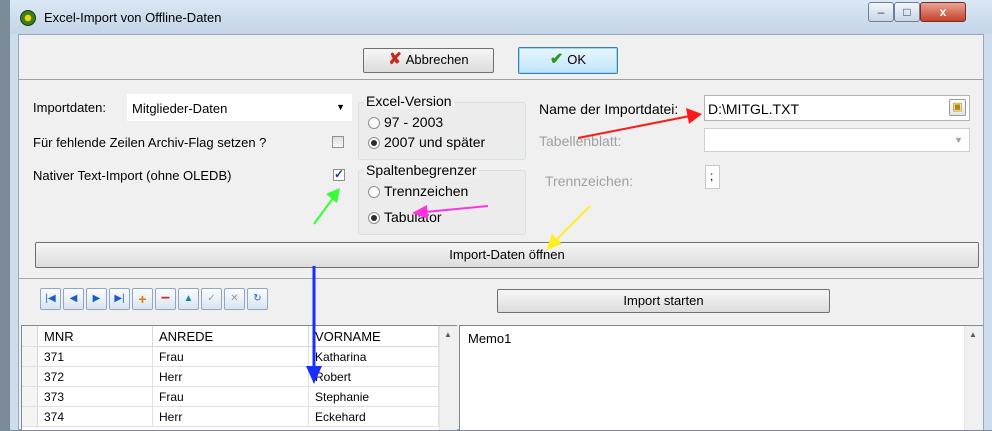 The width and height of the screenshot is (992, 431). What do you see at coordinates (314, 325) in the screenshot?
I see `blue-arrow` at bounding box center [314, 325].